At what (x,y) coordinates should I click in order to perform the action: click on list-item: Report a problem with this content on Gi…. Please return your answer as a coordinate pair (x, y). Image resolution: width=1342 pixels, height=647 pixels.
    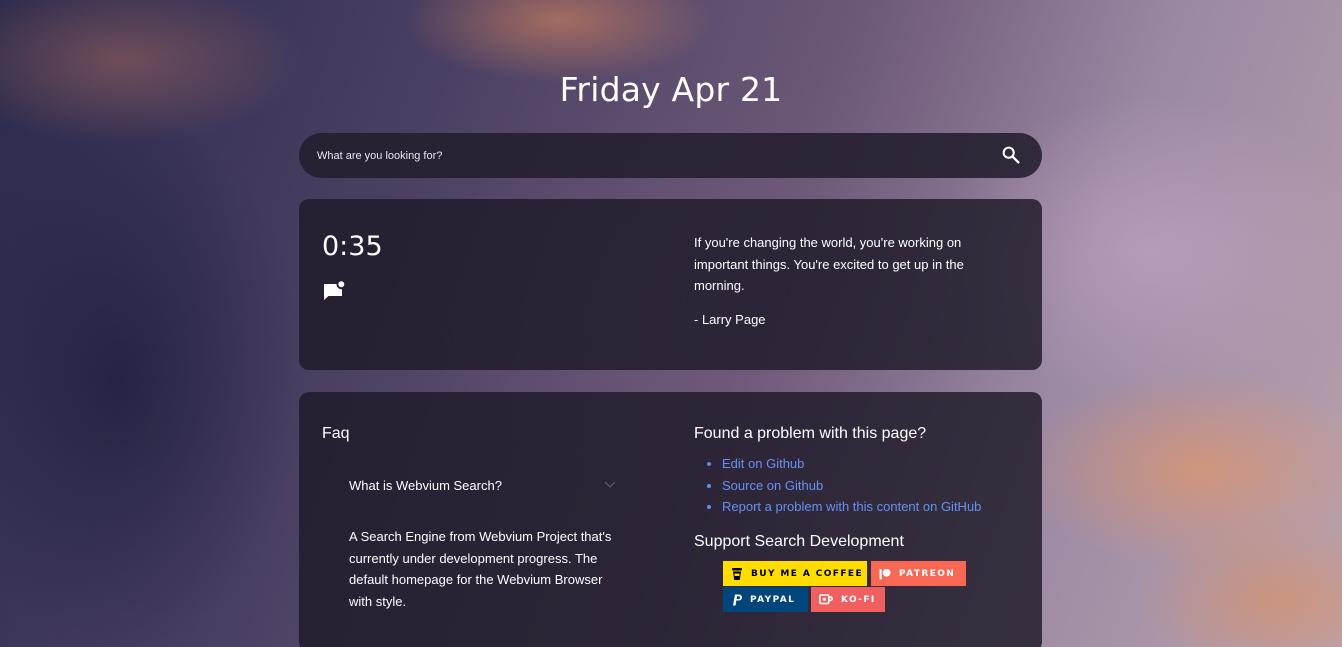
    Looking at the image, I should click on (851, 507).